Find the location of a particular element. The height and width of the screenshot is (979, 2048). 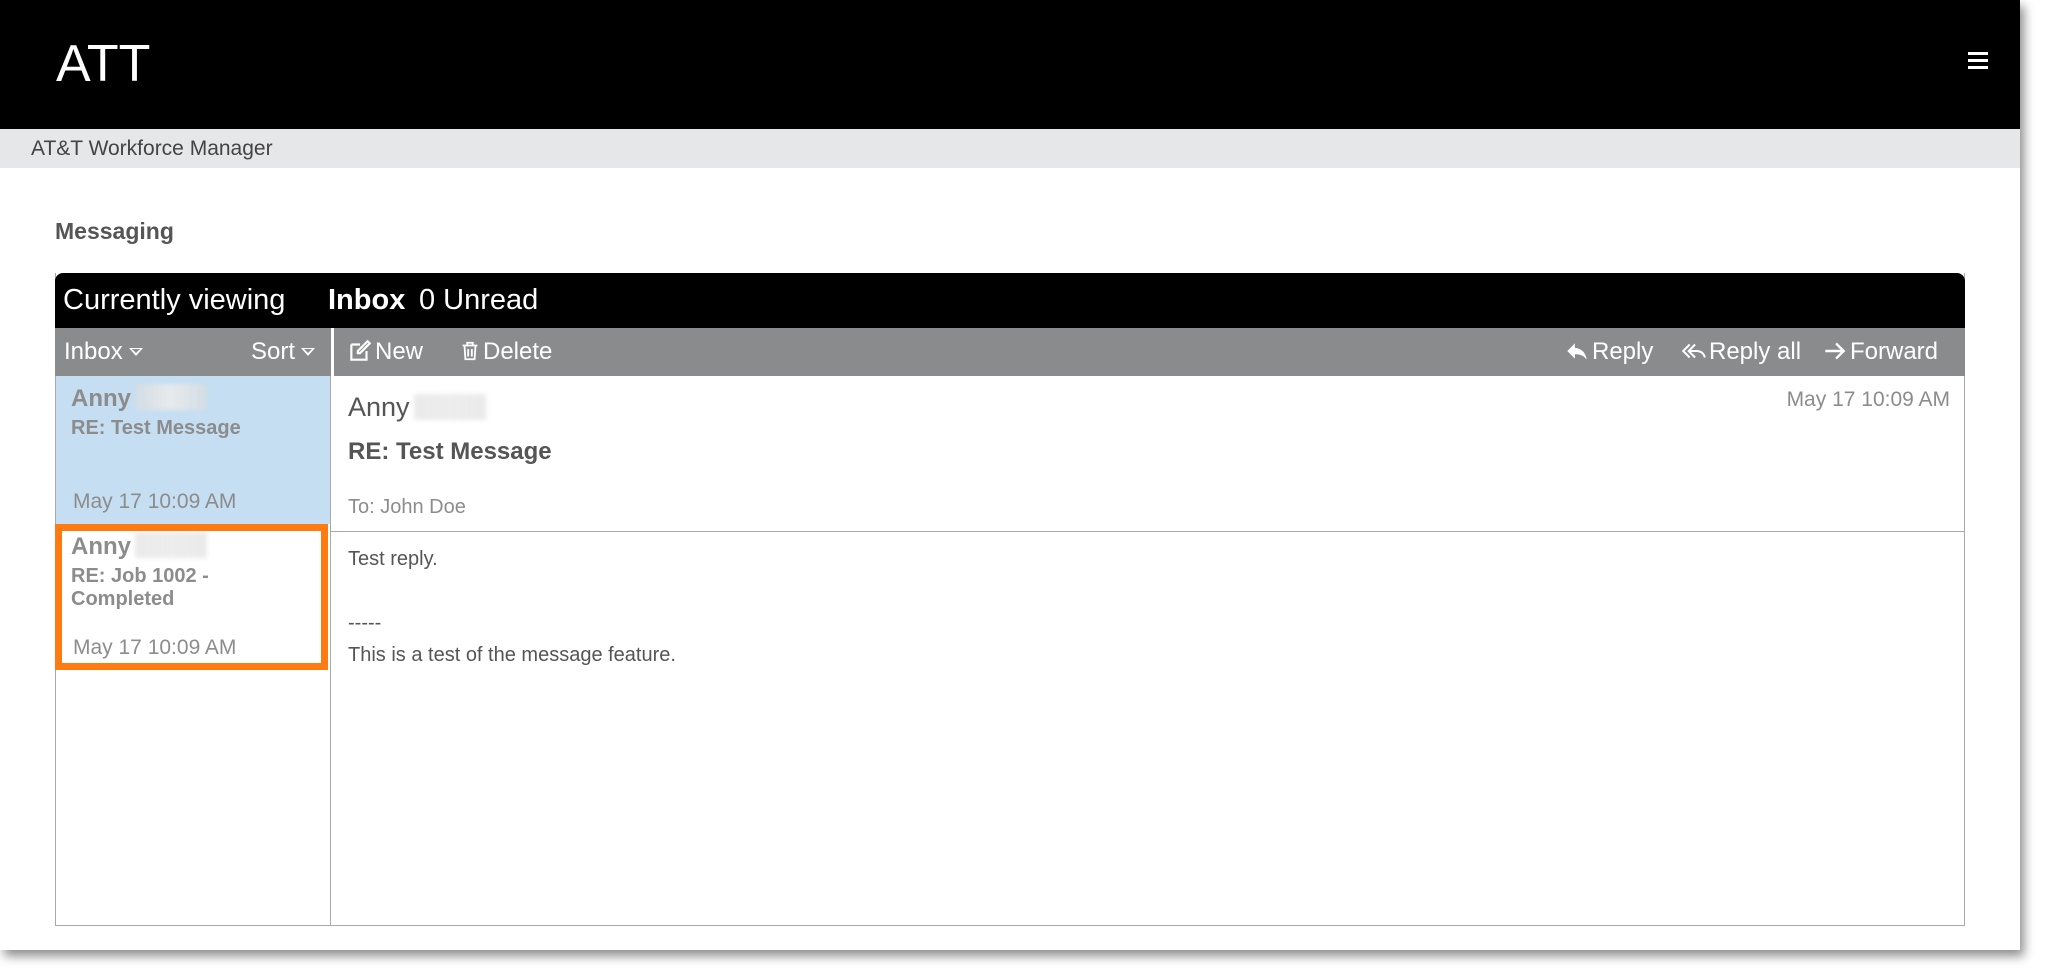

hamburger-menu-icon is located at coordinates (1979, 62).